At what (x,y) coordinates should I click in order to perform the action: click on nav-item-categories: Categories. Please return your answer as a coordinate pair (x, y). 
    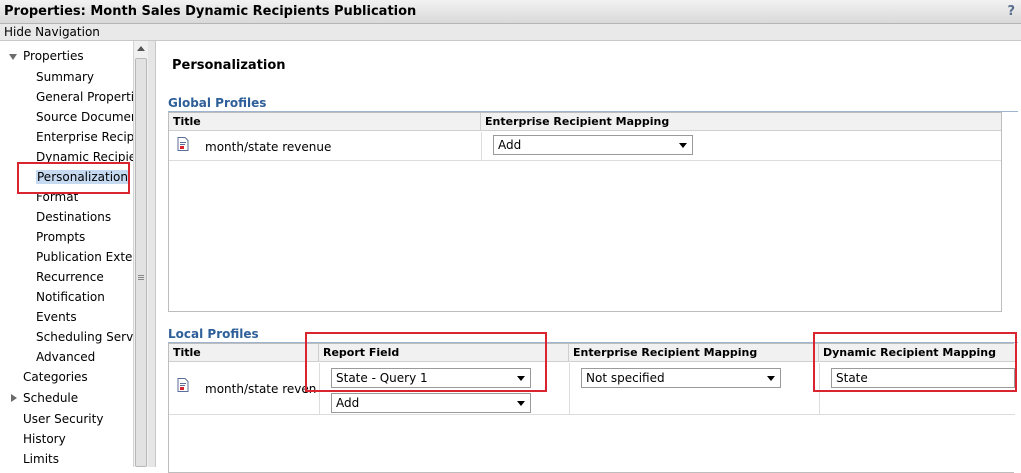
    Looking at the image, I should click on (55, 377).